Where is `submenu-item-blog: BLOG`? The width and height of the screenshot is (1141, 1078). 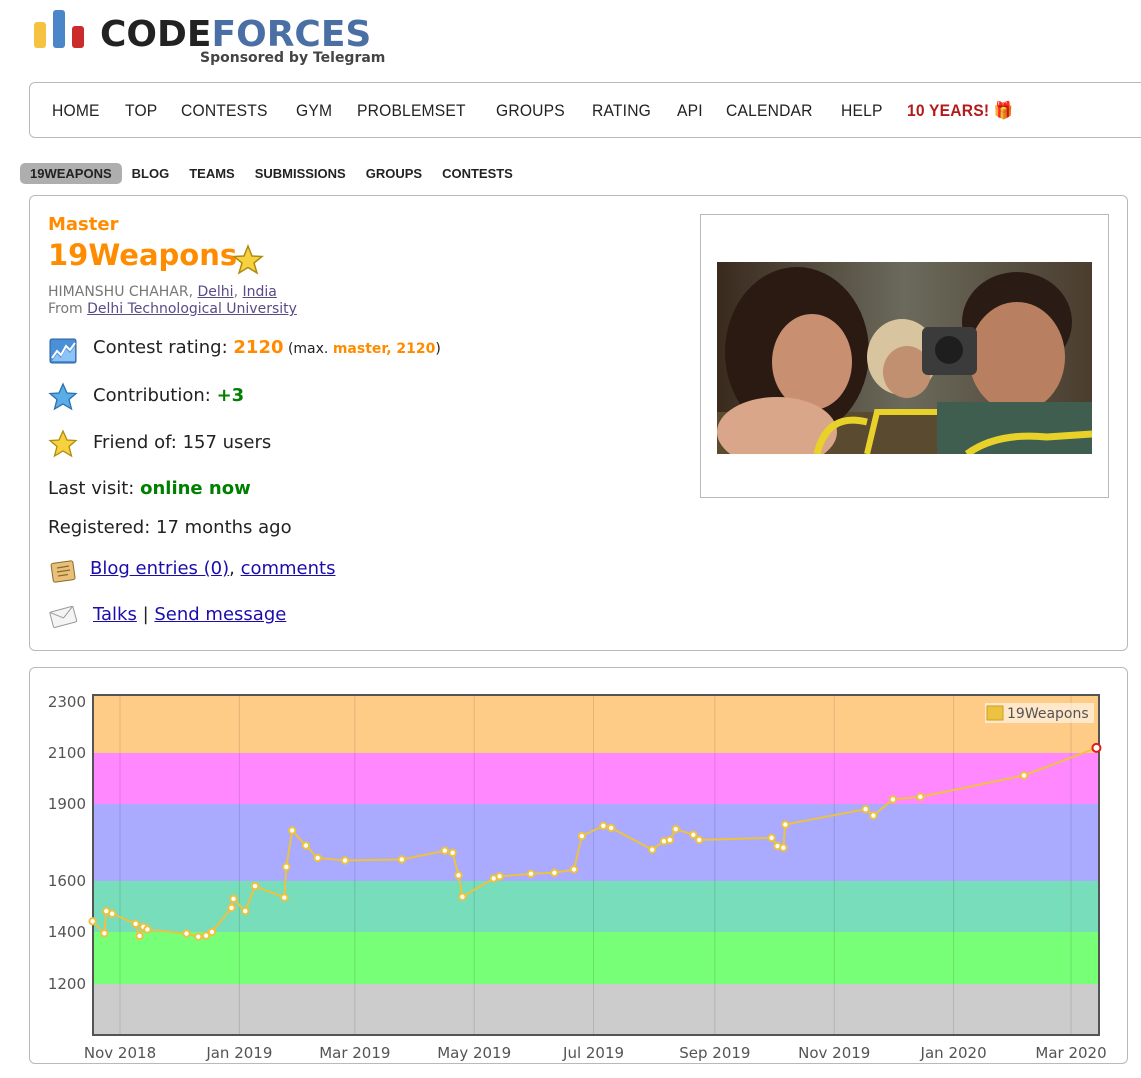 submenu-item-blog: BLOG is located at coordinates (151, 173).